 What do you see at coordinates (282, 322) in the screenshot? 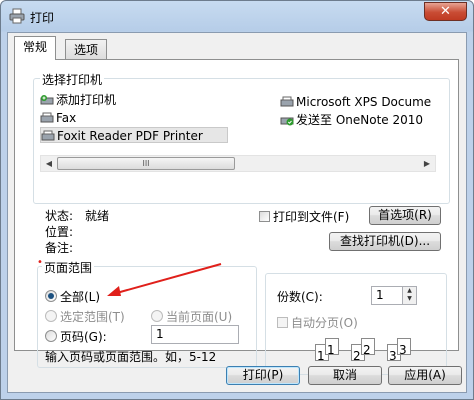
I see `collate-checkbox` at bounding box center [282, 322].